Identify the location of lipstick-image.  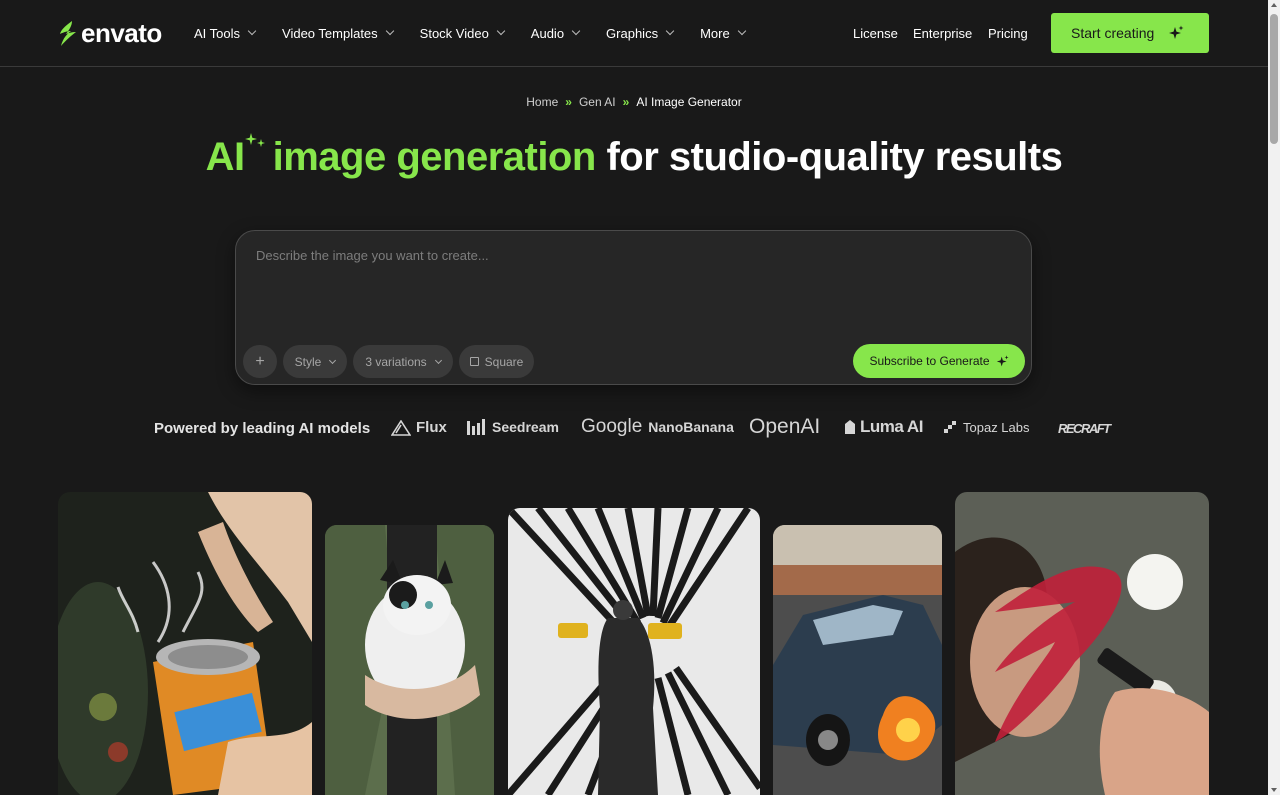
(1082, 643).